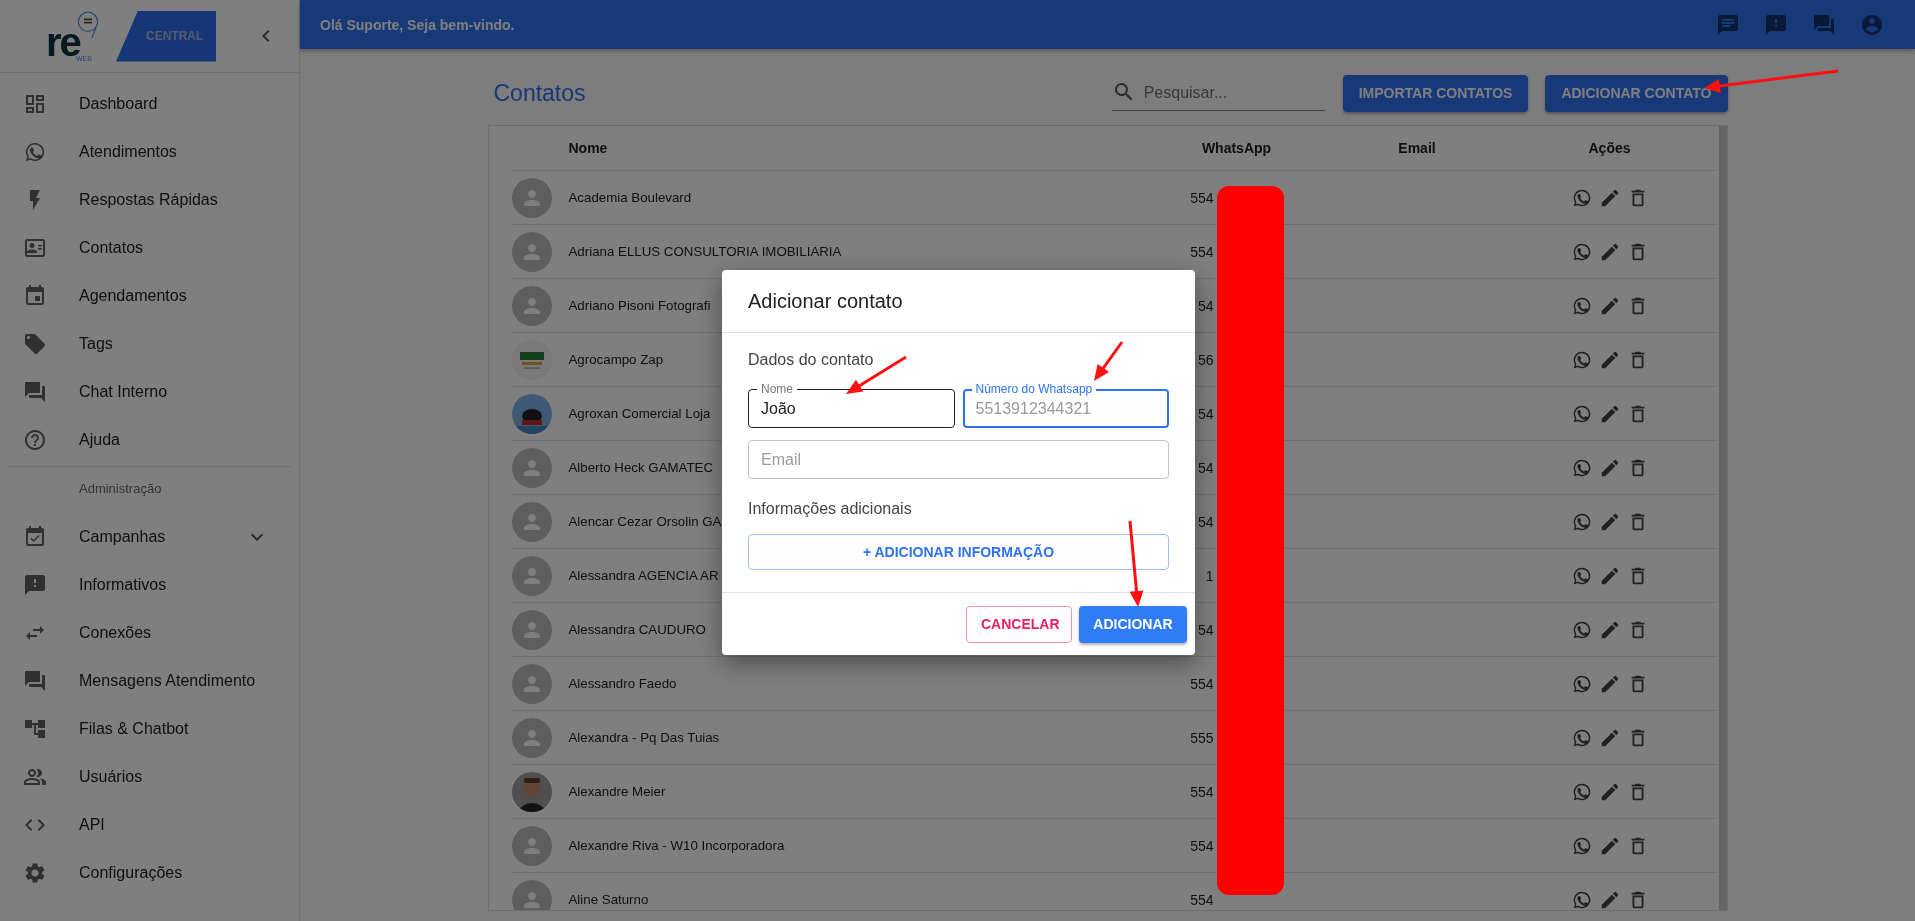 This screenshot has width=1915, height=921. I want to click on field-label: Nome, so click(777, 389).